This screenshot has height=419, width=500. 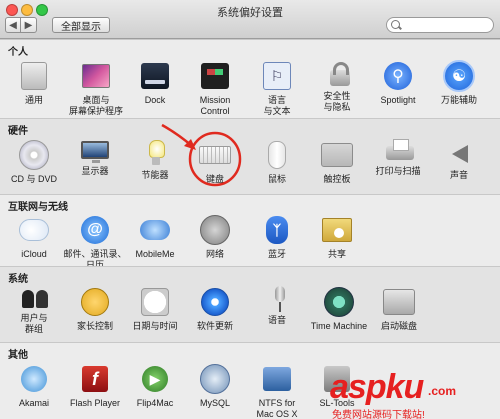 What do you see at coordinates (442, 391) in the screenshot?
I see `watermark-domain: .com` at bounding box center [442, 391].